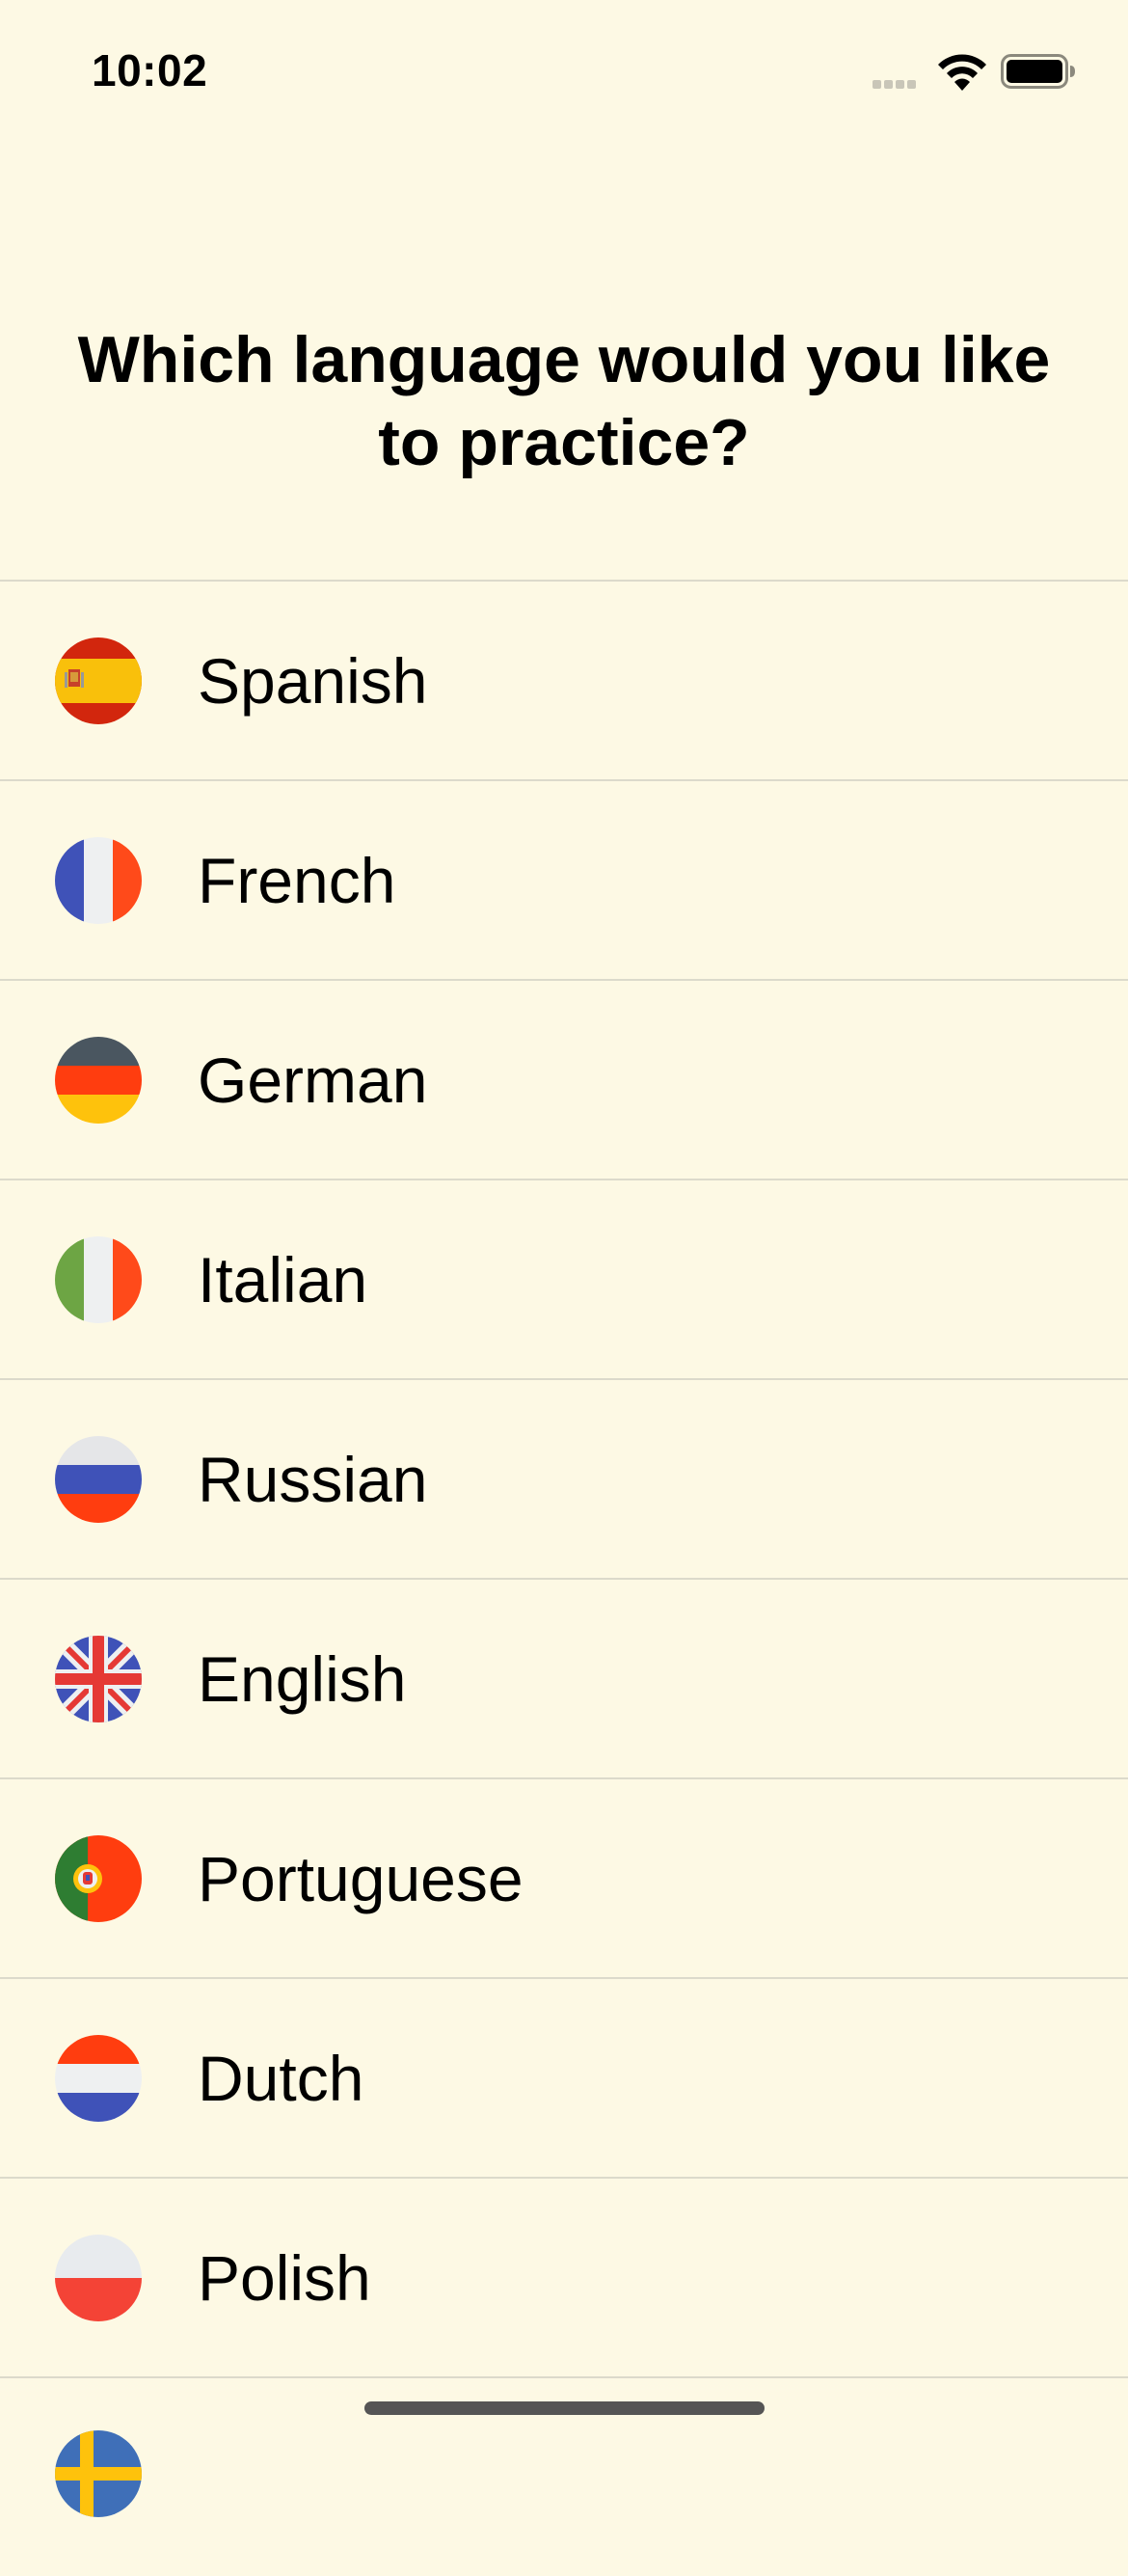  Describe the element at coordinates (564, 1879) in the screenshot. I see `language-option-portuguese: Portuguese` at that location.